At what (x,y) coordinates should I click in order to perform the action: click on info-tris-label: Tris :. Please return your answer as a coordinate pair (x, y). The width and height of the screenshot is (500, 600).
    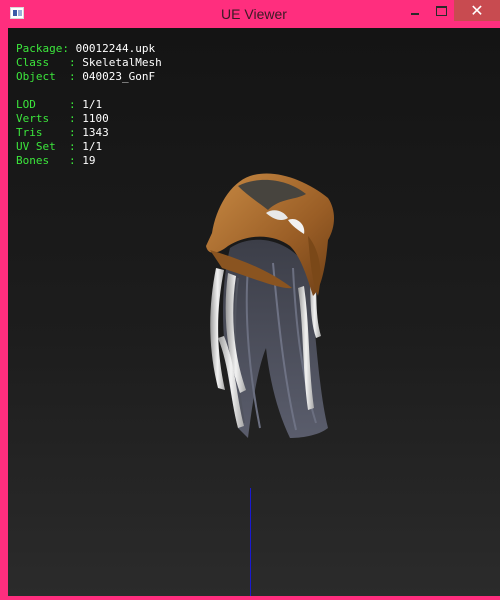
    Looking at the image, I should click on (49, 132).